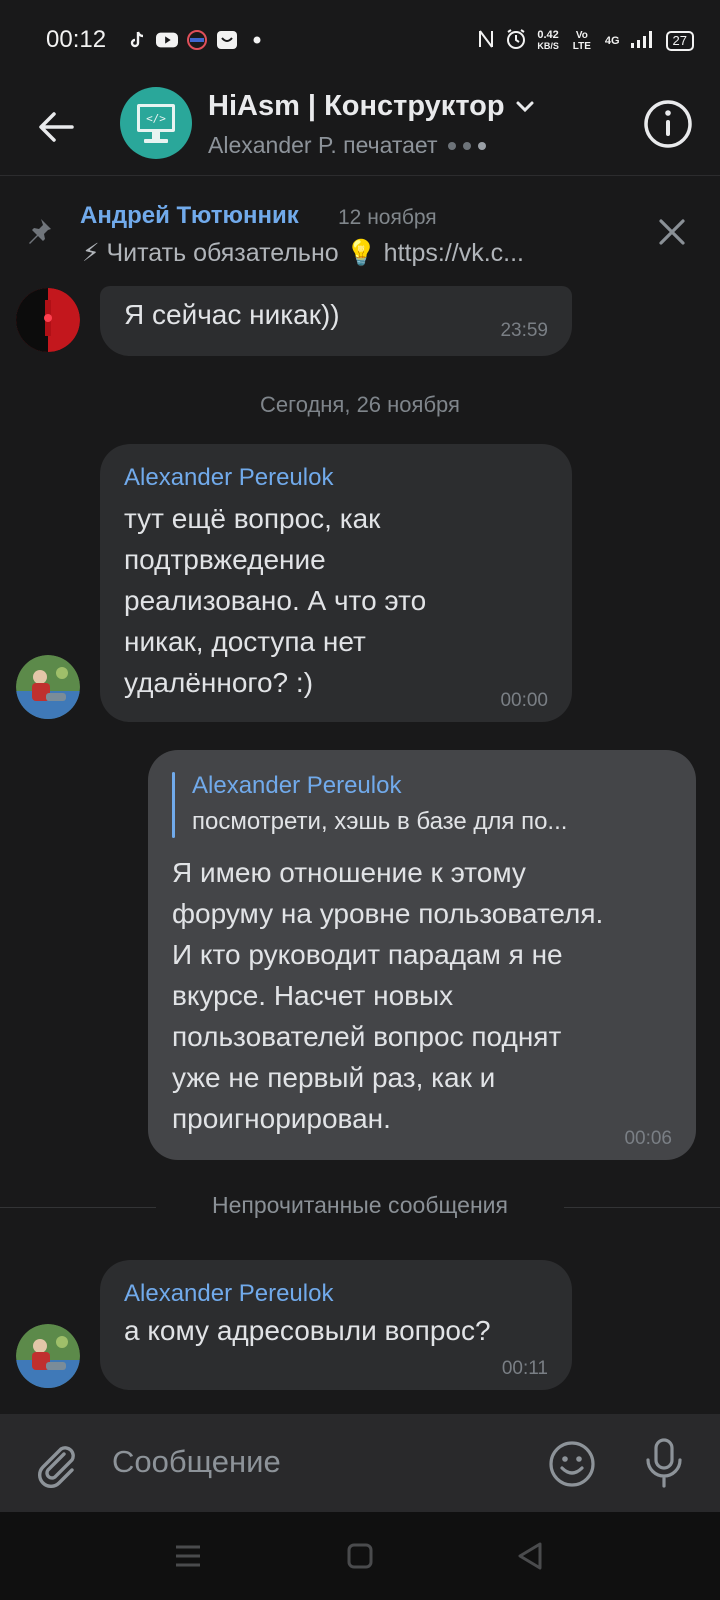  What do you see at coordinates (466, 145) in the screenshot?
I see `typing-dots-icon` at bounding box center [466, 145].